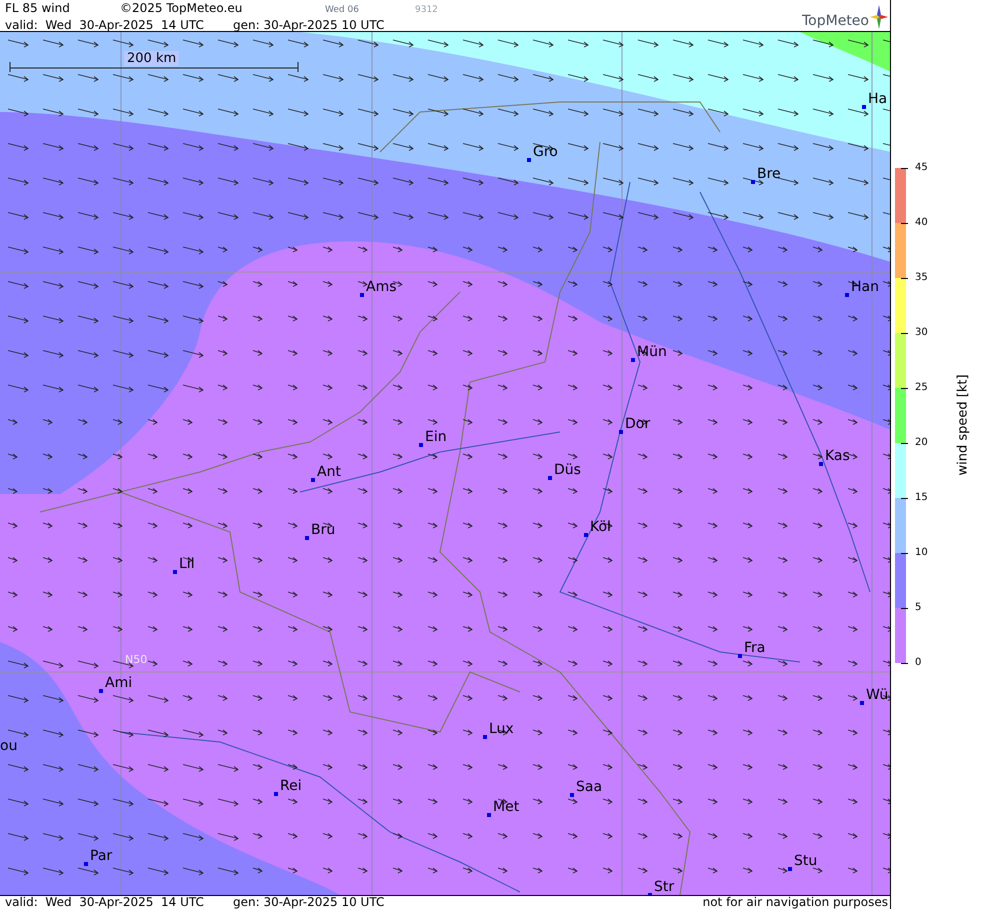  I want to click on city-label: Saa, so click(589, 787).